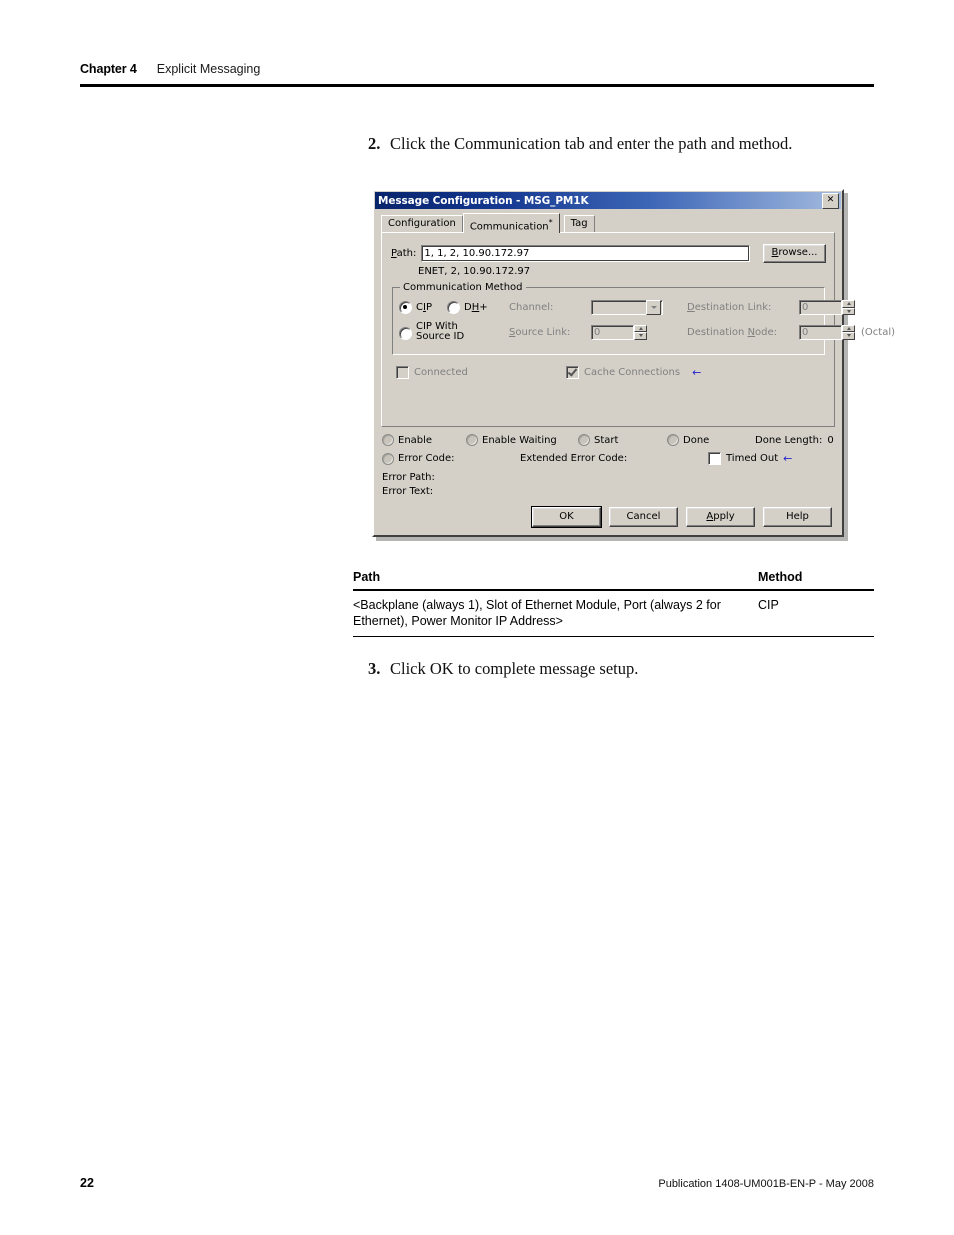  What do you see at coordinates (820, 307) in the screenshot?
I see `destination-link-value: 0` at bounding box center [820, 307].